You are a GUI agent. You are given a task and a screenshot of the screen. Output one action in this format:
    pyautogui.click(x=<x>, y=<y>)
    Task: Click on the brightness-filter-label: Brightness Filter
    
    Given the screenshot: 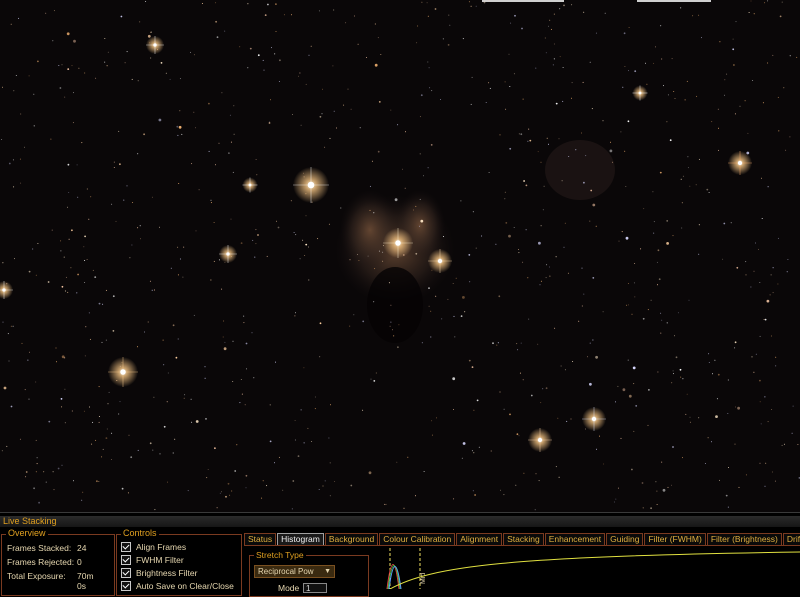 What is the action you would take?
    pyautogui.click(x=166, y=573)
    